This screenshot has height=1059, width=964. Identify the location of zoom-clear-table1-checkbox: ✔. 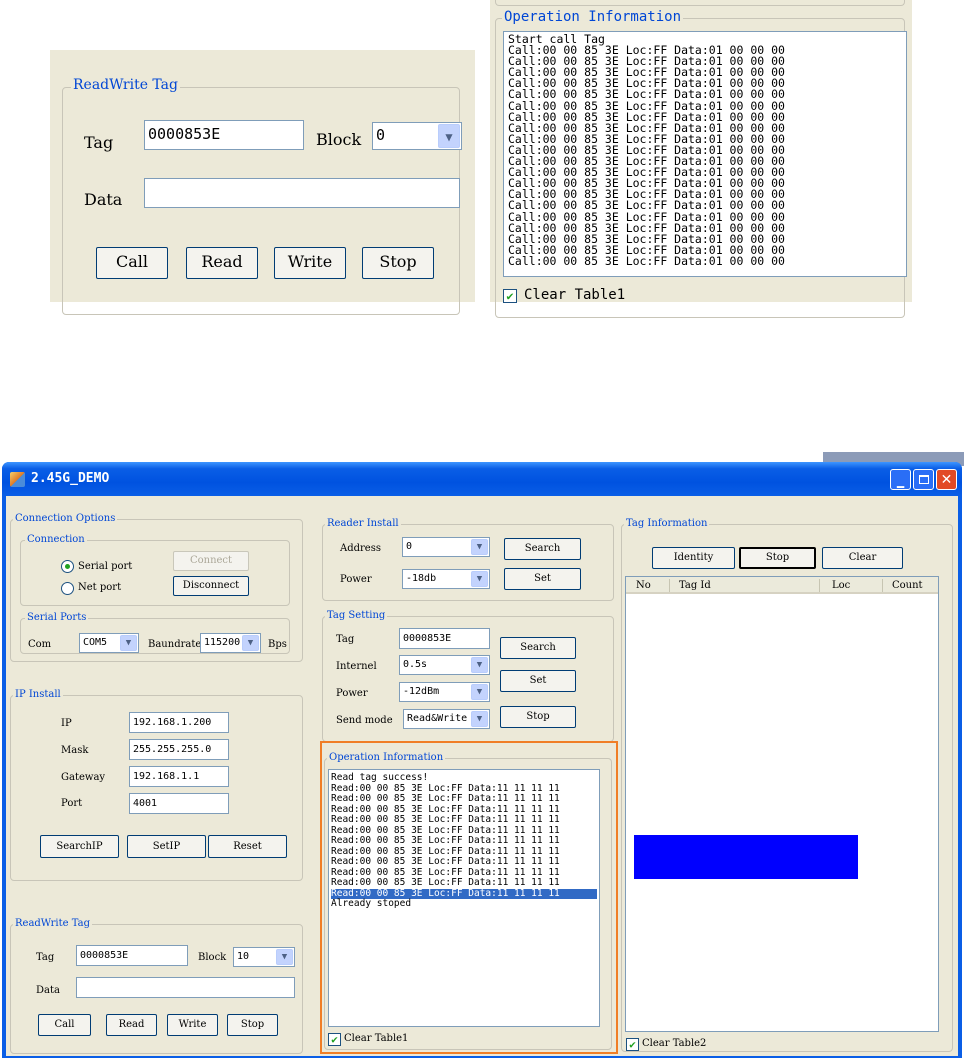
(510, 296).